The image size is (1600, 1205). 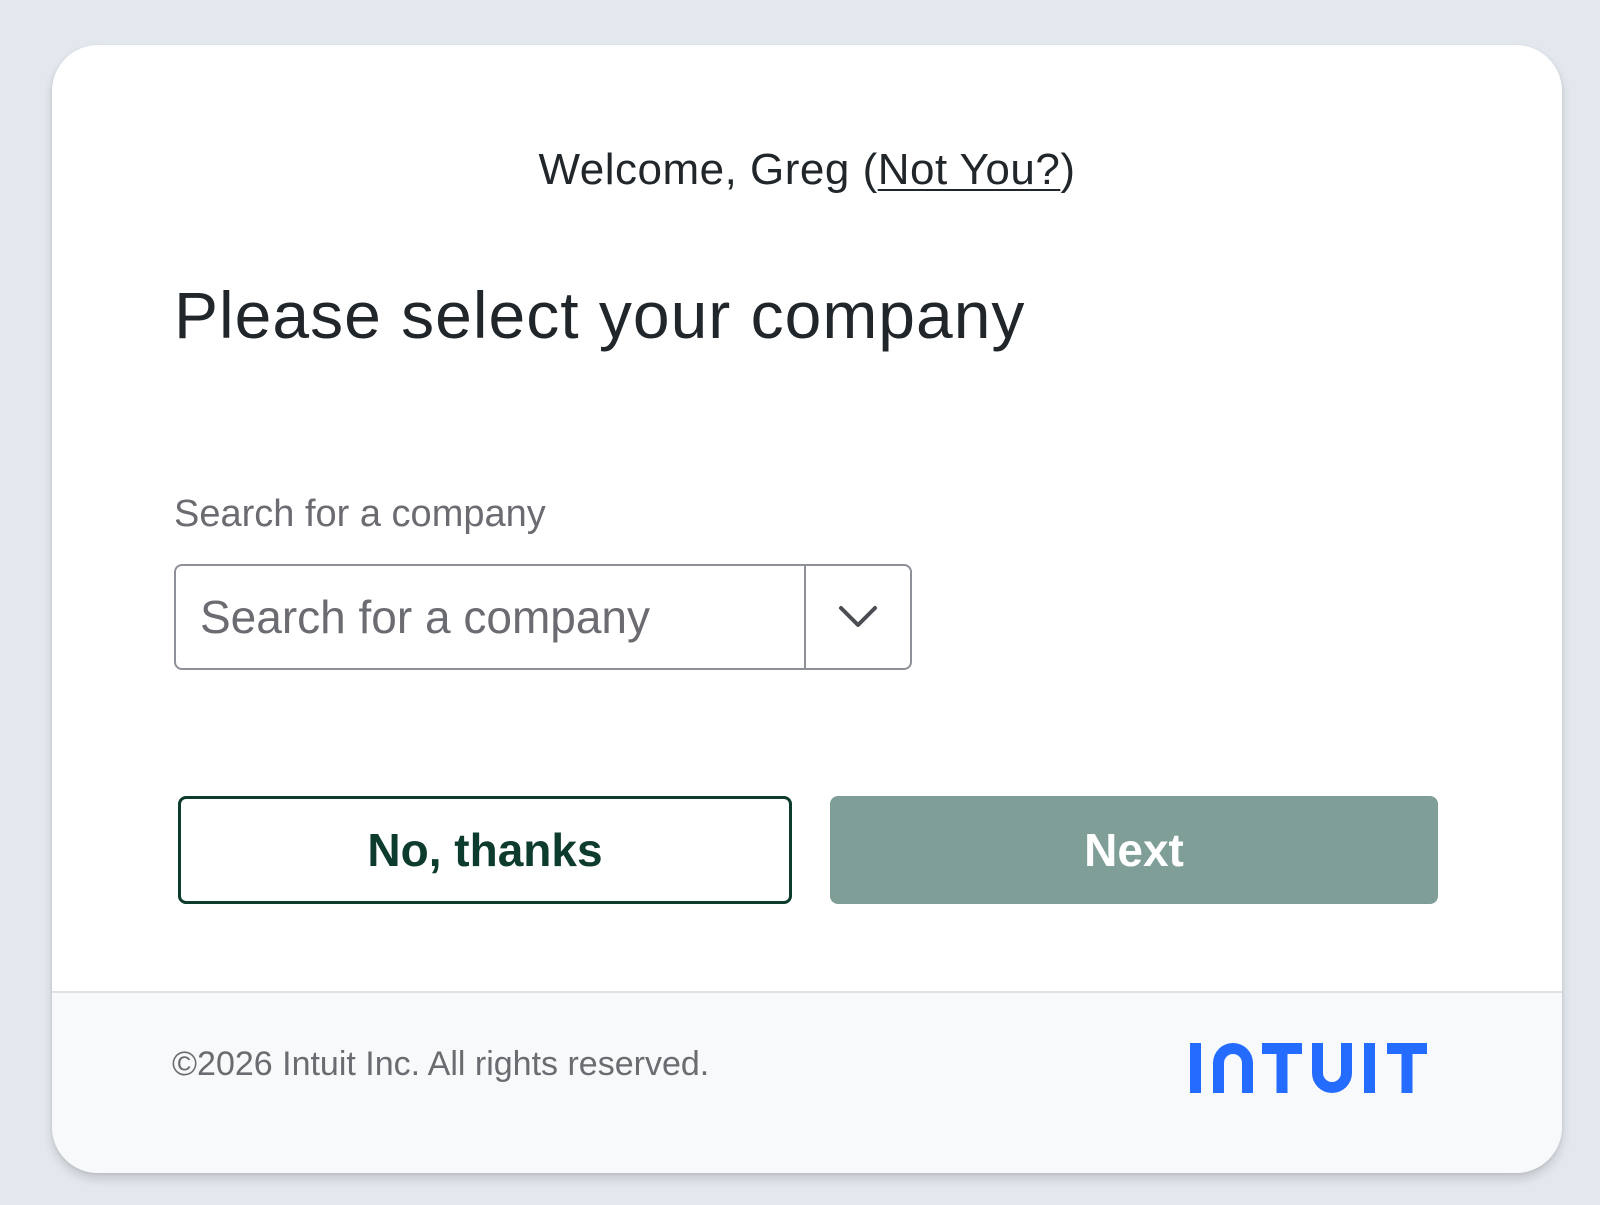 I want to click on intuit-logo, so click(x=1308, y=1068).